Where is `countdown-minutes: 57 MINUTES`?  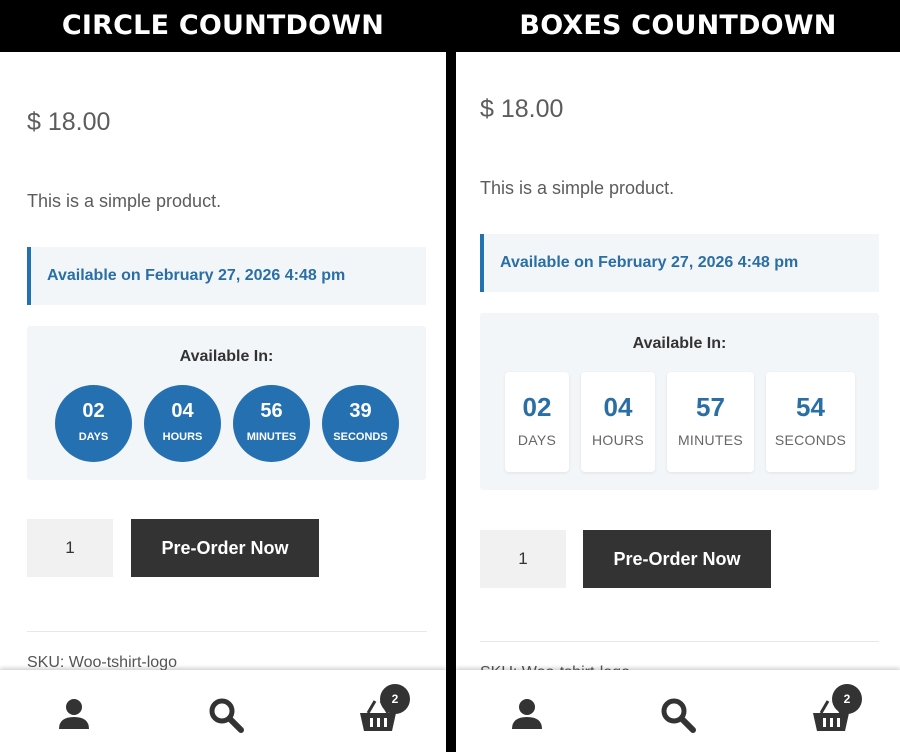
countdown-minutes: 57 MINUTES is located at coordinates (710, 422).